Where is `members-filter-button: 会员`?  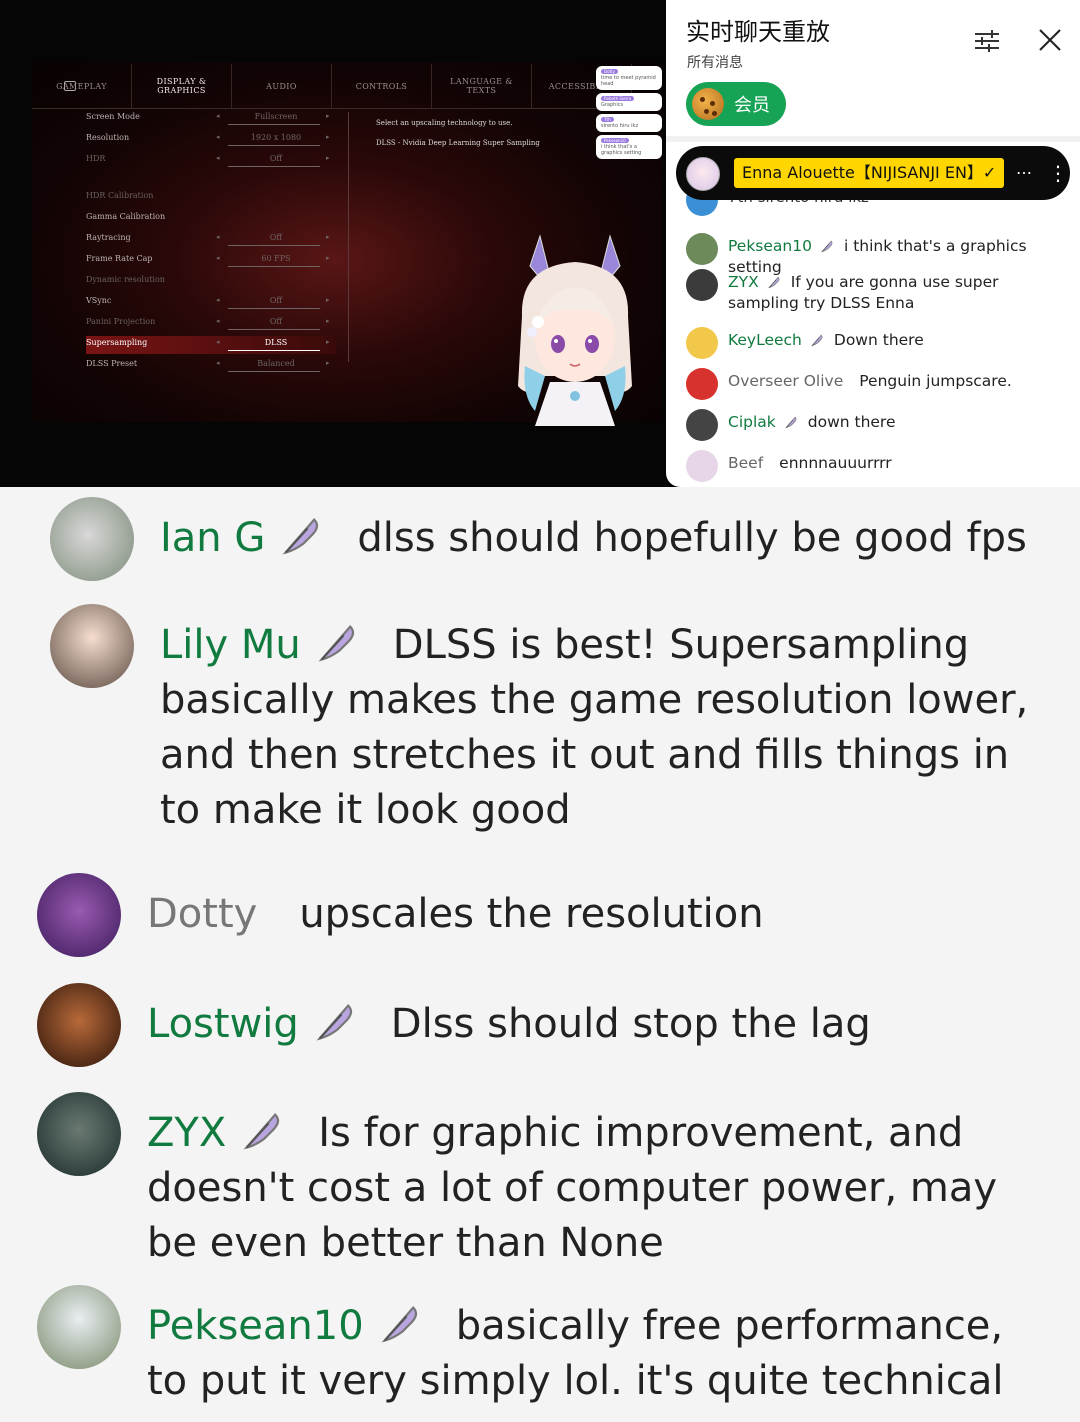 members-filter-button: 会员 is located at coordinates (736, 104).